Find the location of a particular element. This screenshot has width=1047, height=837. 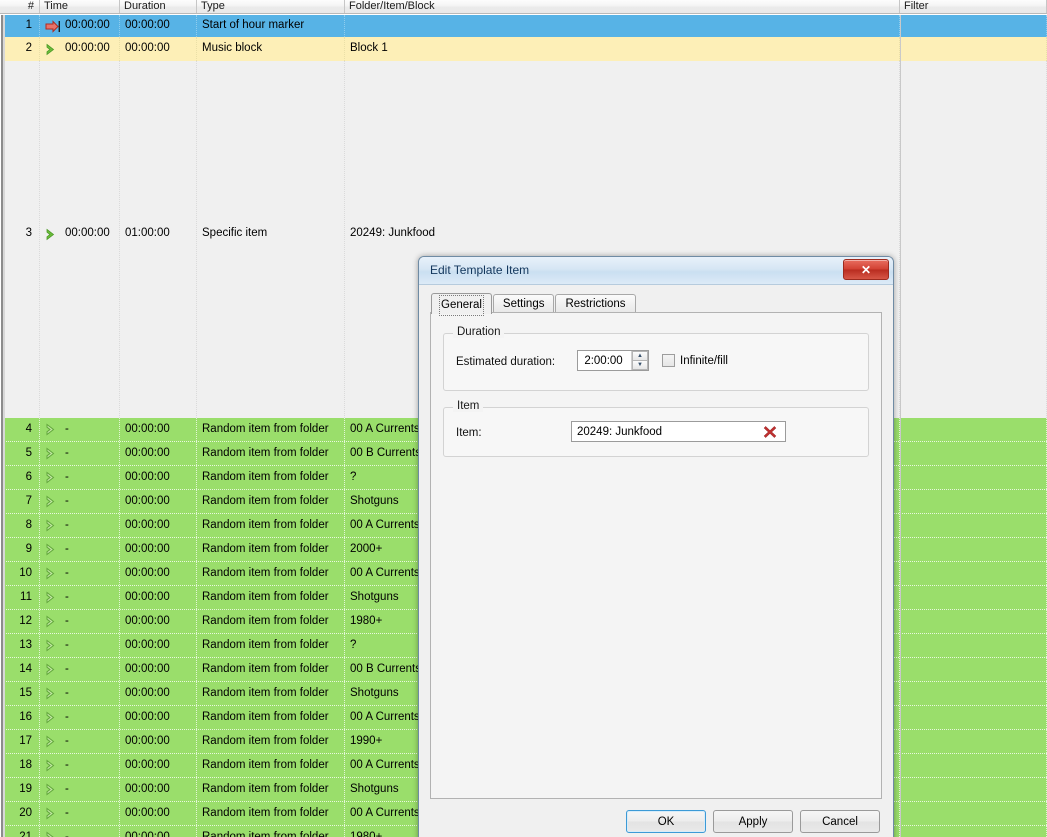

cell-num: 12 is located at coordinates (20, 621).